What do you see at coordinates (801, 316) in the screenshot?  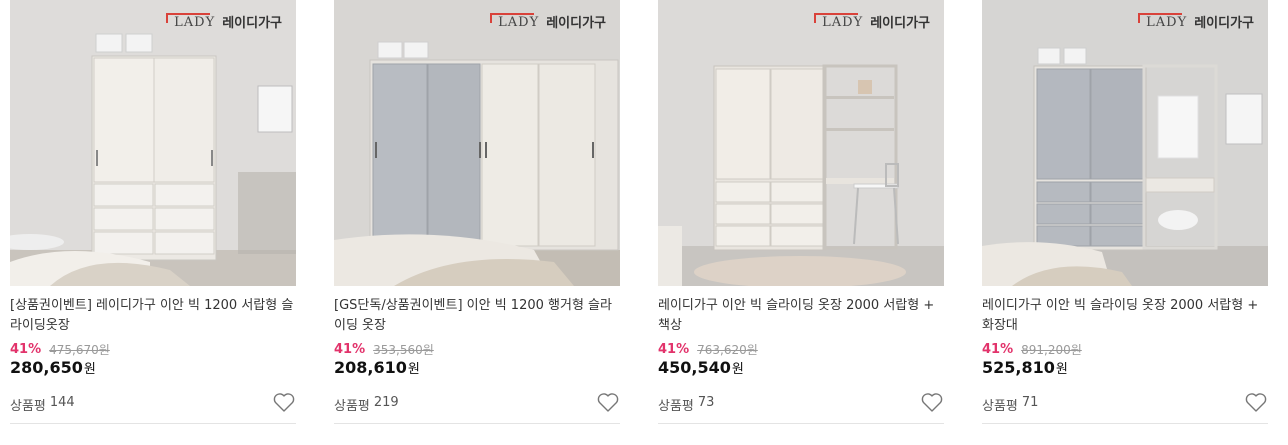 I see `product-name: 레이디가구 이안 빅 슬라이딩 옷장 2000 서랍형 + 책상` at bounding box center [801, 316].